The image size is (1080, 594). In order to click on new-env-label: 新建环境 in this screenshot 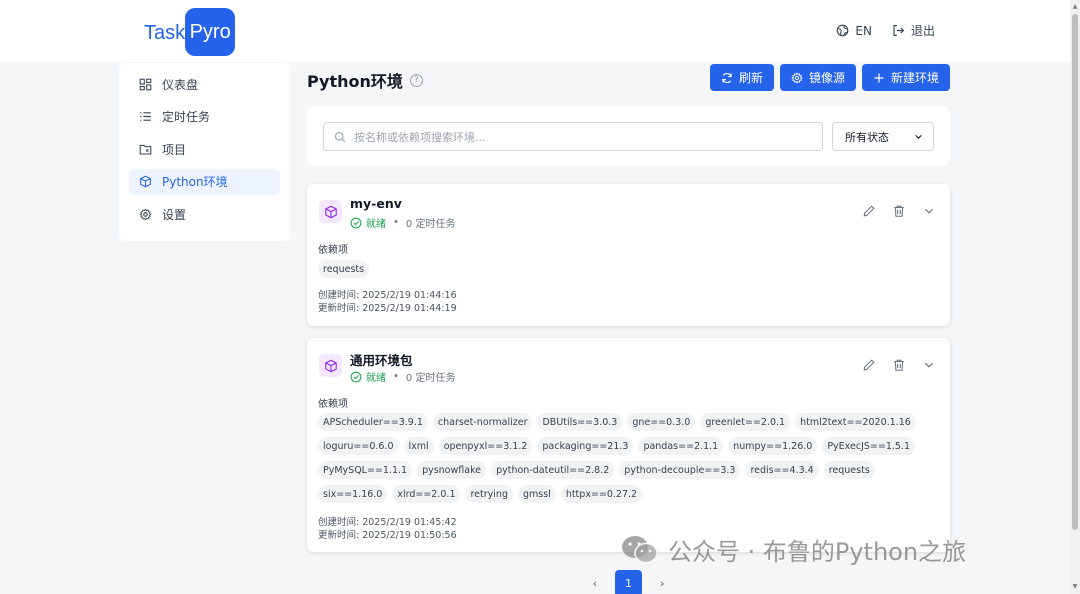, I will do `click(914, 78)`.